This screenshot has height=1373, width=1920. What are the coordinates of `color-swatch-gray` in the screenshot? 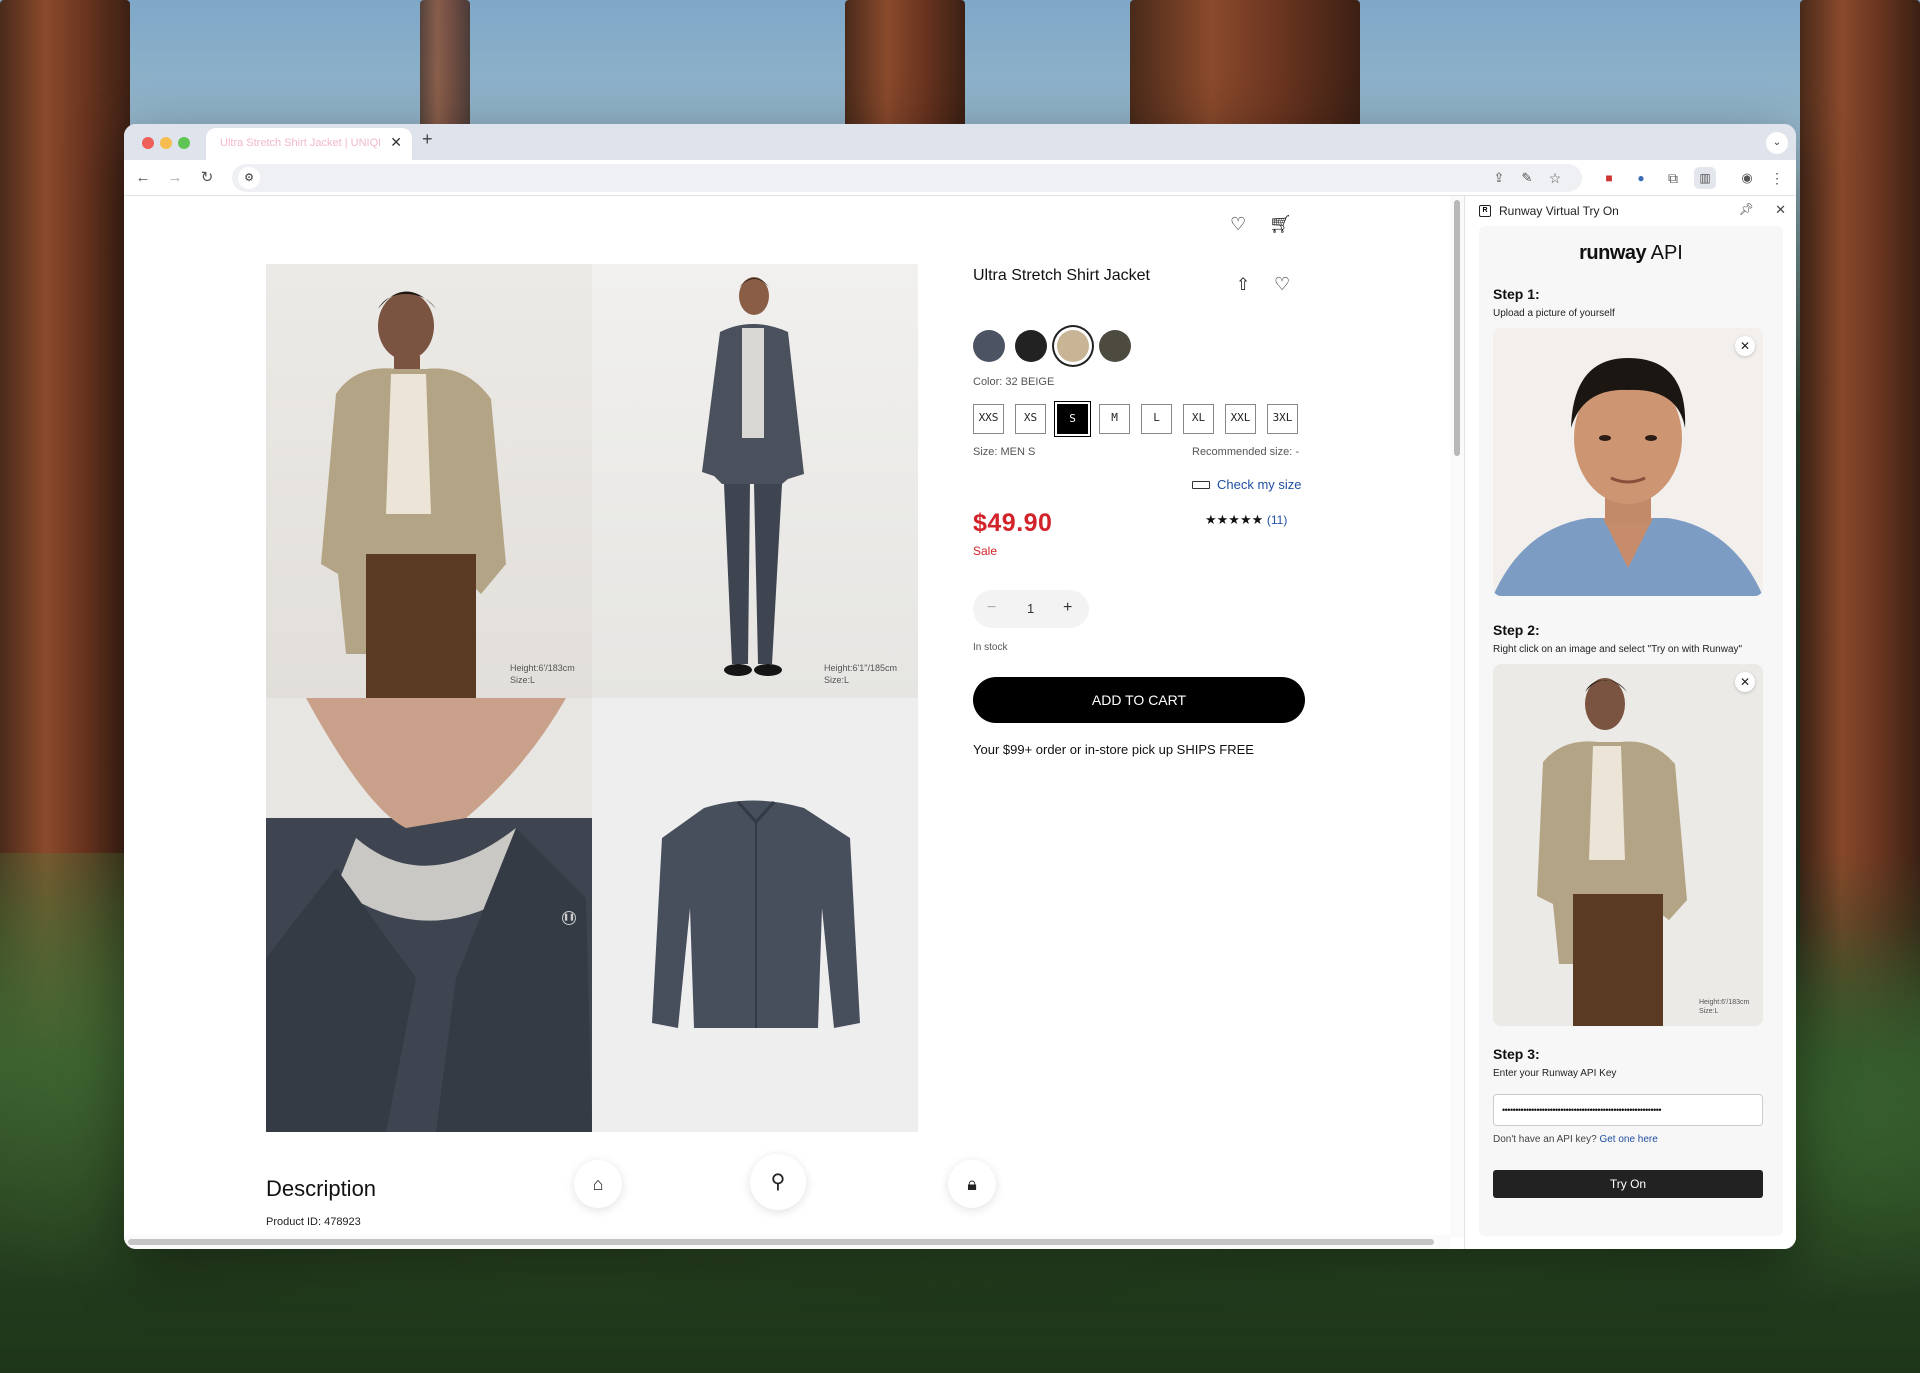 It's located at (989, 346).